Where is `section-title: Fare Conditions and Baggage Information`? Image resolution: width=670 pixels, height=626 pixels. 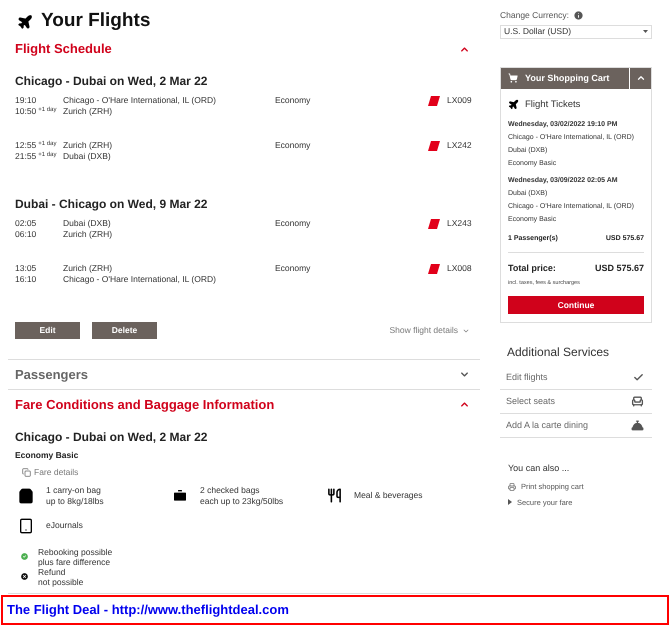
section-title: Fare Conditions and Baggage Information is located at coordinates (144, 404).